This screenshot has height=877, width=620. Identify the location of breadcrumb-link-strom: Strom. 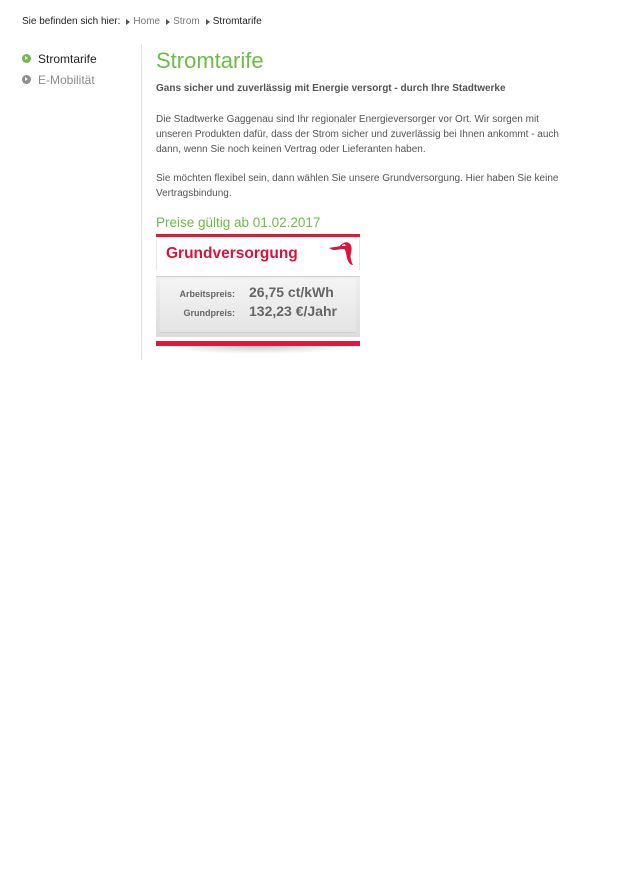
(186, 21).